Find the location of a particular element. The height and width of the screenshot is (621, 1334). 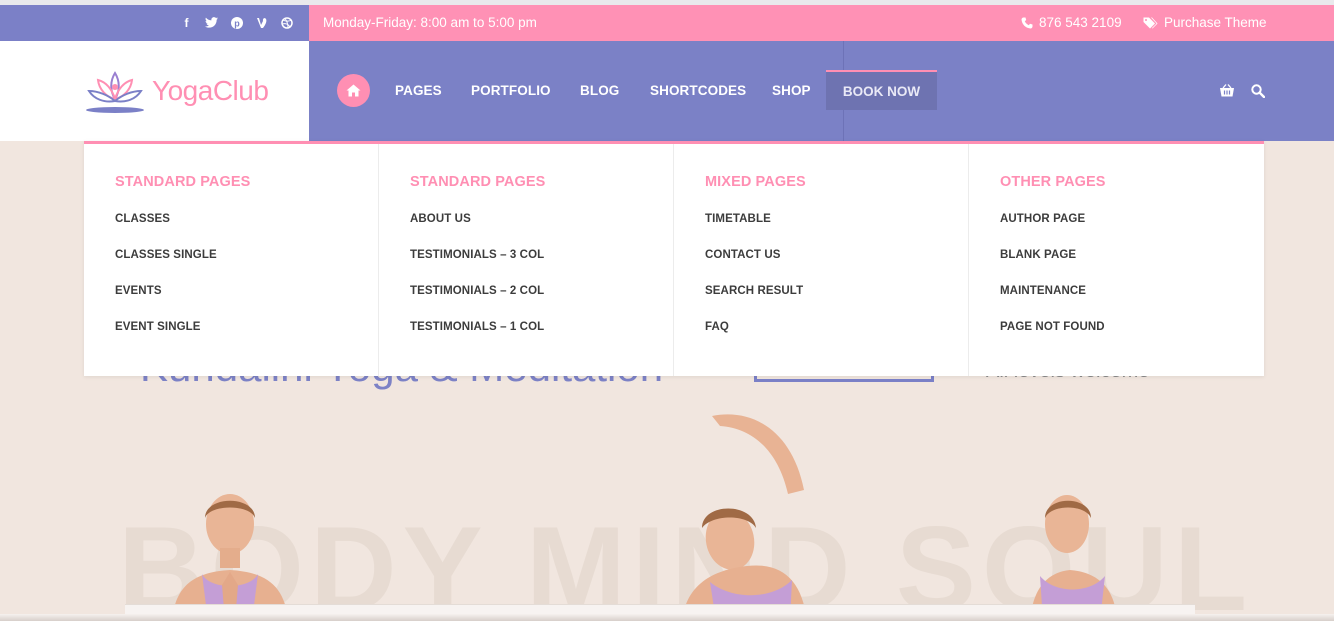

lotus-logo-icon is located at coordinates (115, 92).